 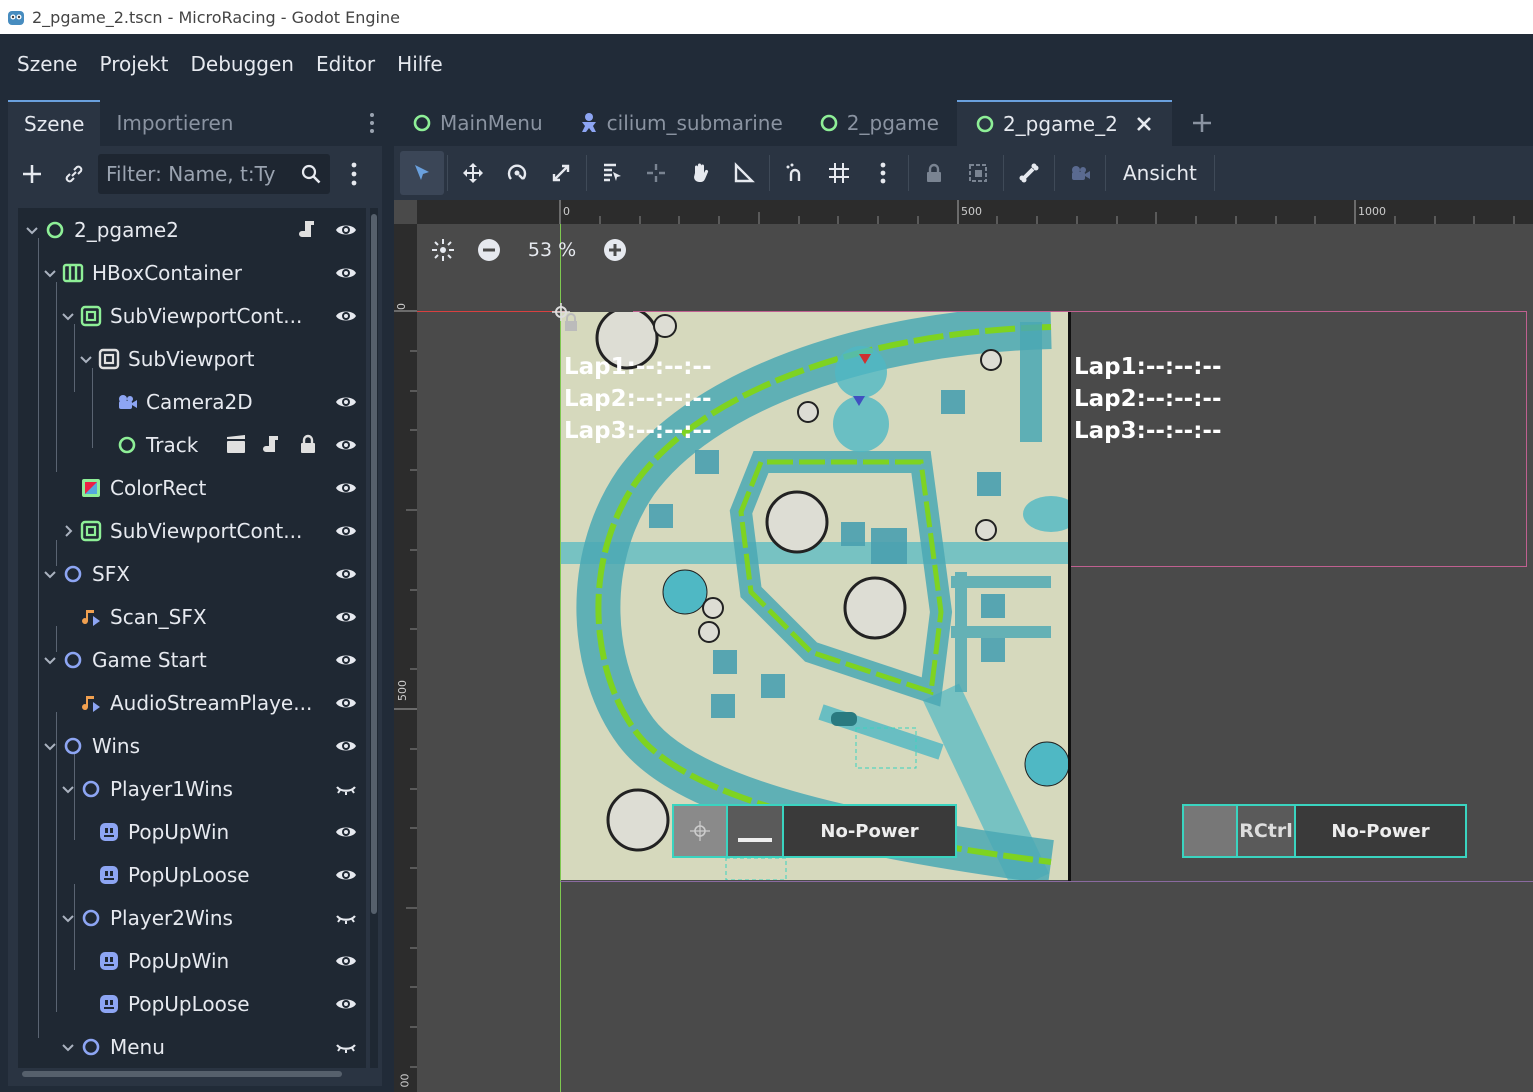 What do you see at coordinates (354, 174) in the screenshot?
I see `scene-tree-menu-button` at bounding box center [354, 174].